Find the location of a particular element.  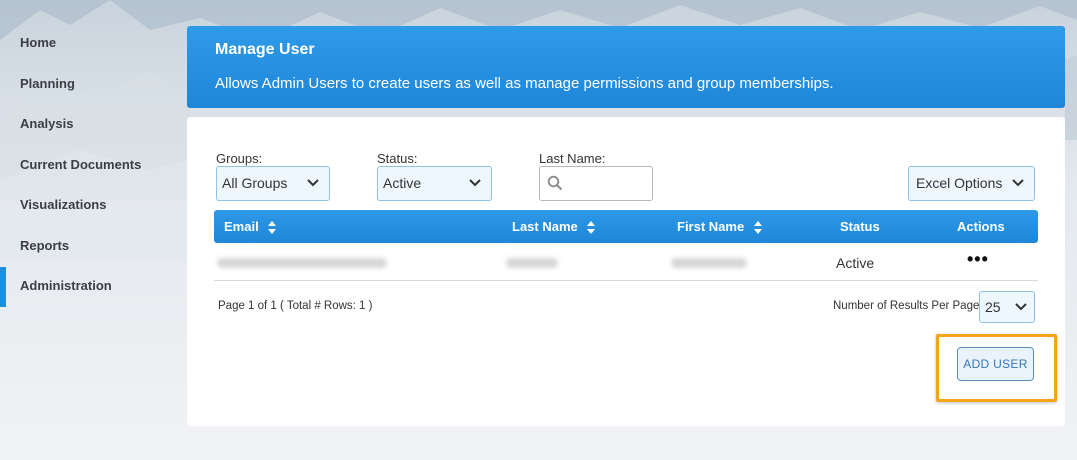

sidebar-item-reports: Reports is located at coordinates (90, 246).